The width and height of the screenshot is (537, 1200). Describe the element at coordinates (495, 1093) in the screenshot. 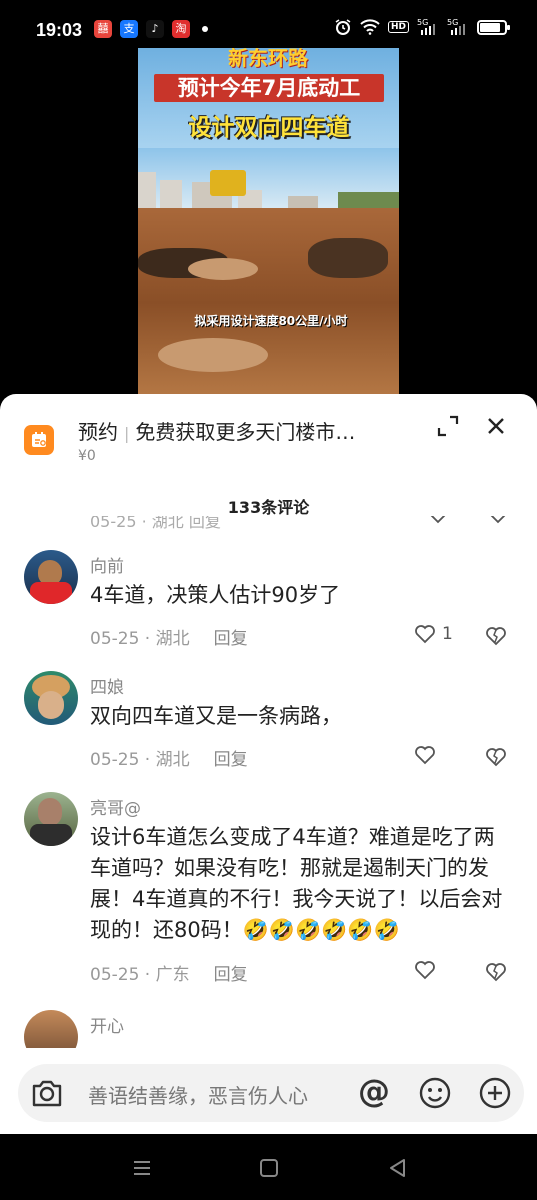

I see `plus-icon` at that location.